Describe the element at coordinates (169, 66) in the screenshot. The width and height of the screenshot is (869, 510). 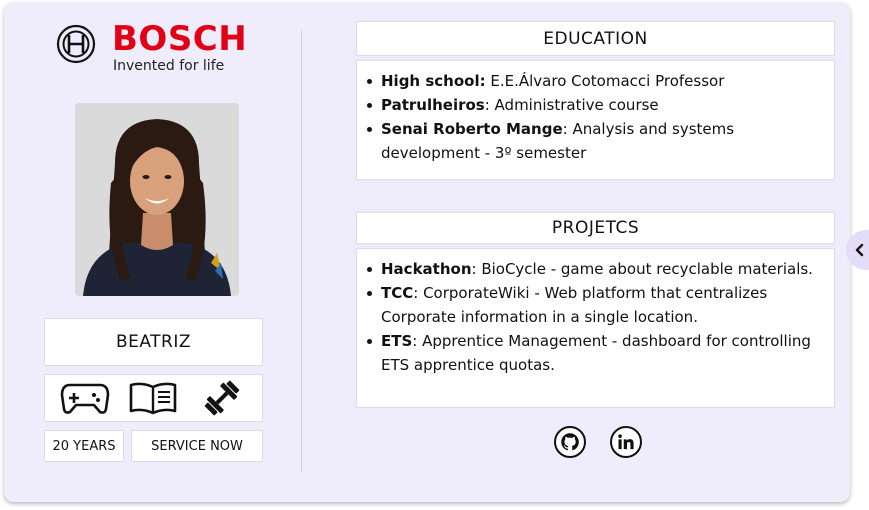
I see `brand-tagline: Invented for life` at that location.